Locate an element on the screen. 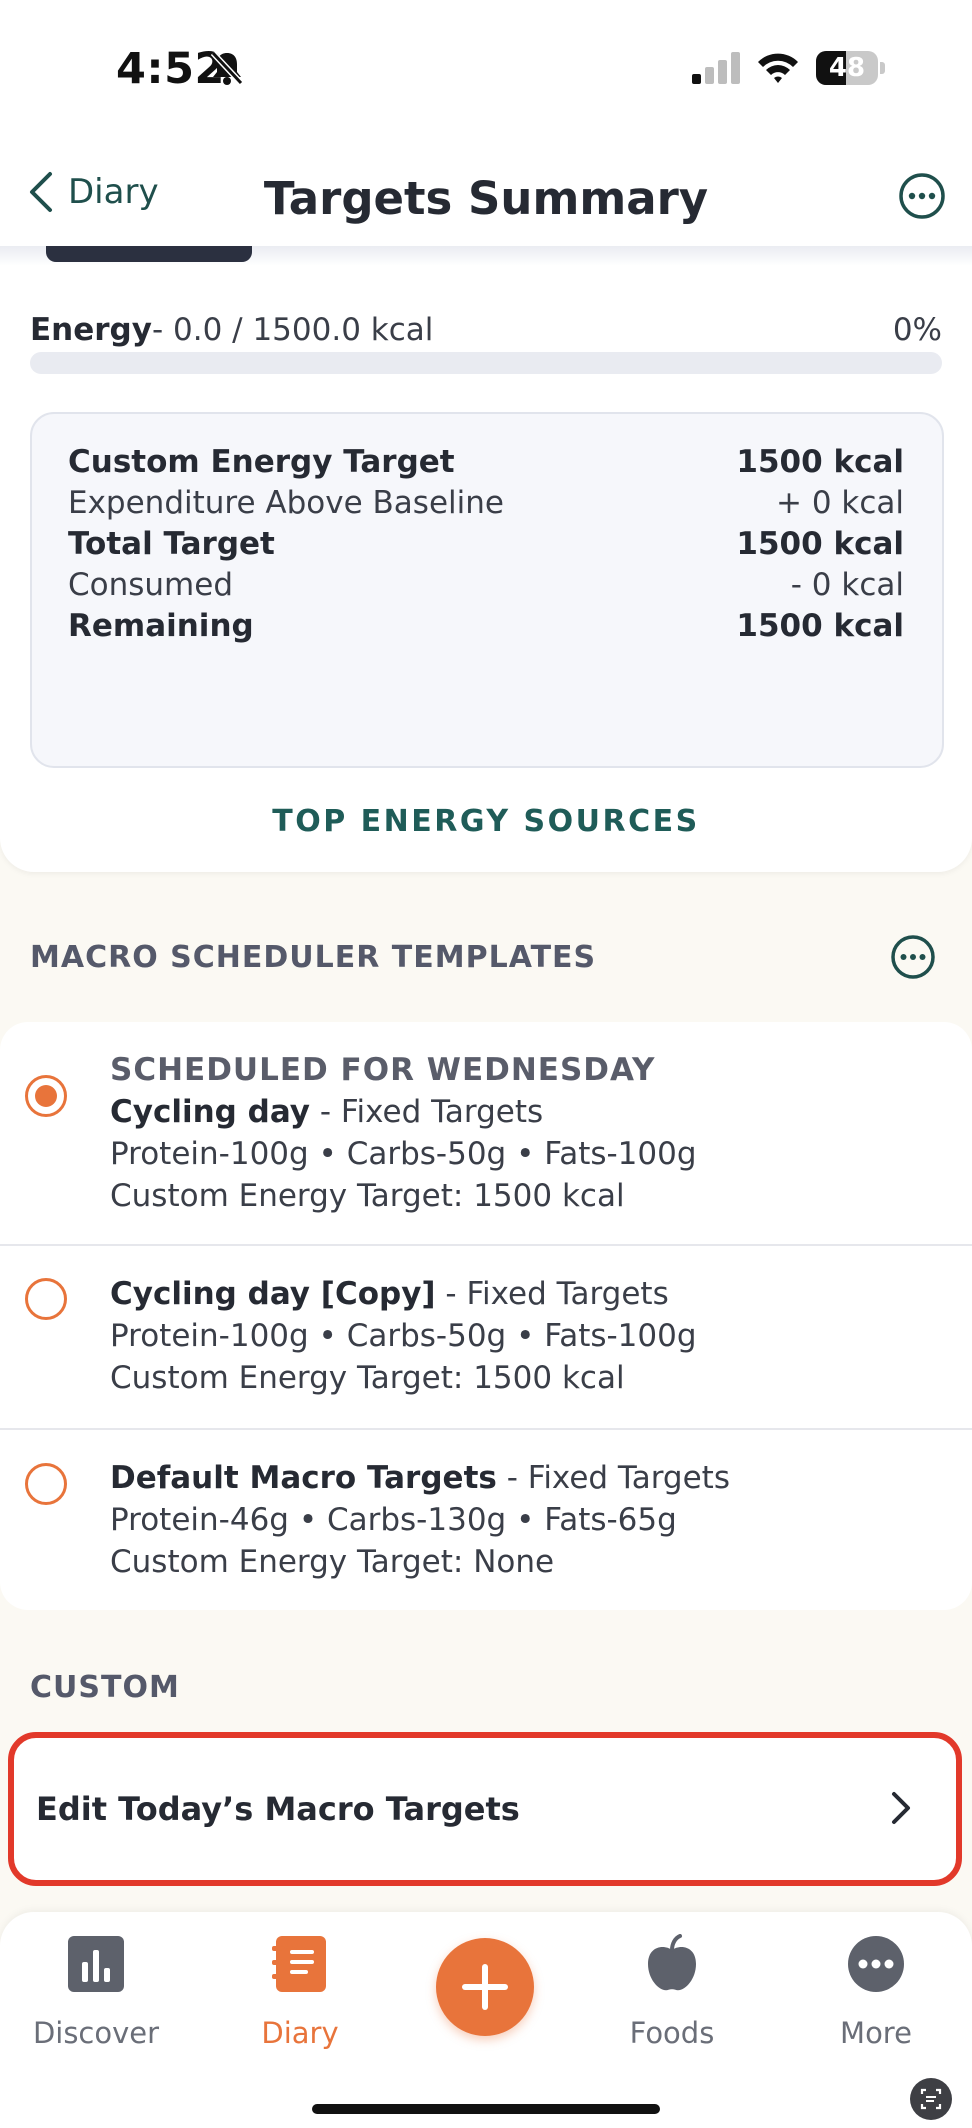 Image resolution: width=972 pixels, height=2128 pixels. battery-icon: 48 is located at coordinates (851, 68).